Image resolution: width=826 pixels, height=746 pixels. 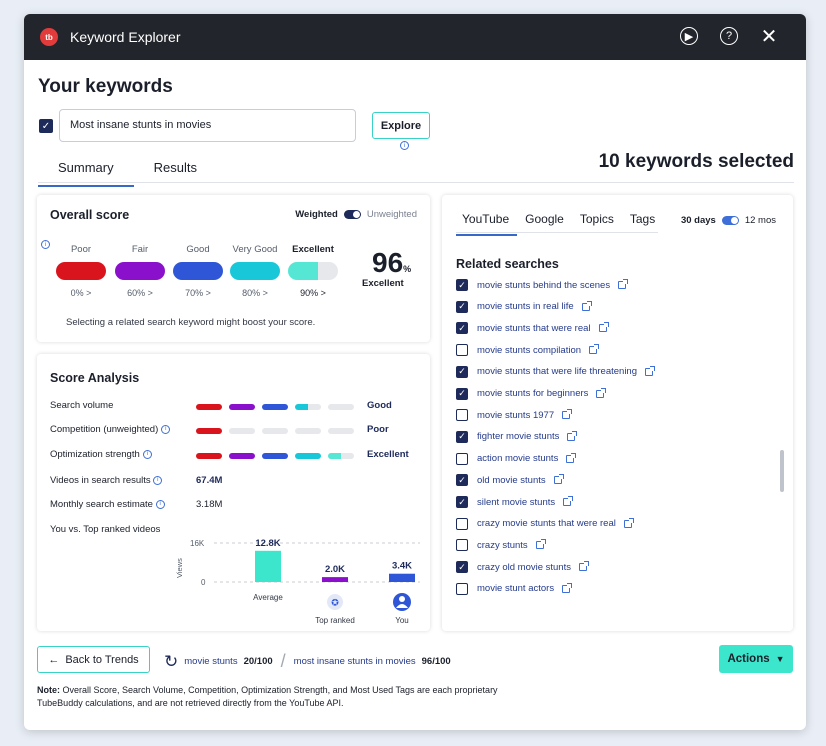 What do you see at coordinates (392, 262) in the screenshot?
I see `overall-score-value: 96%` at bounding box center [392, 262].